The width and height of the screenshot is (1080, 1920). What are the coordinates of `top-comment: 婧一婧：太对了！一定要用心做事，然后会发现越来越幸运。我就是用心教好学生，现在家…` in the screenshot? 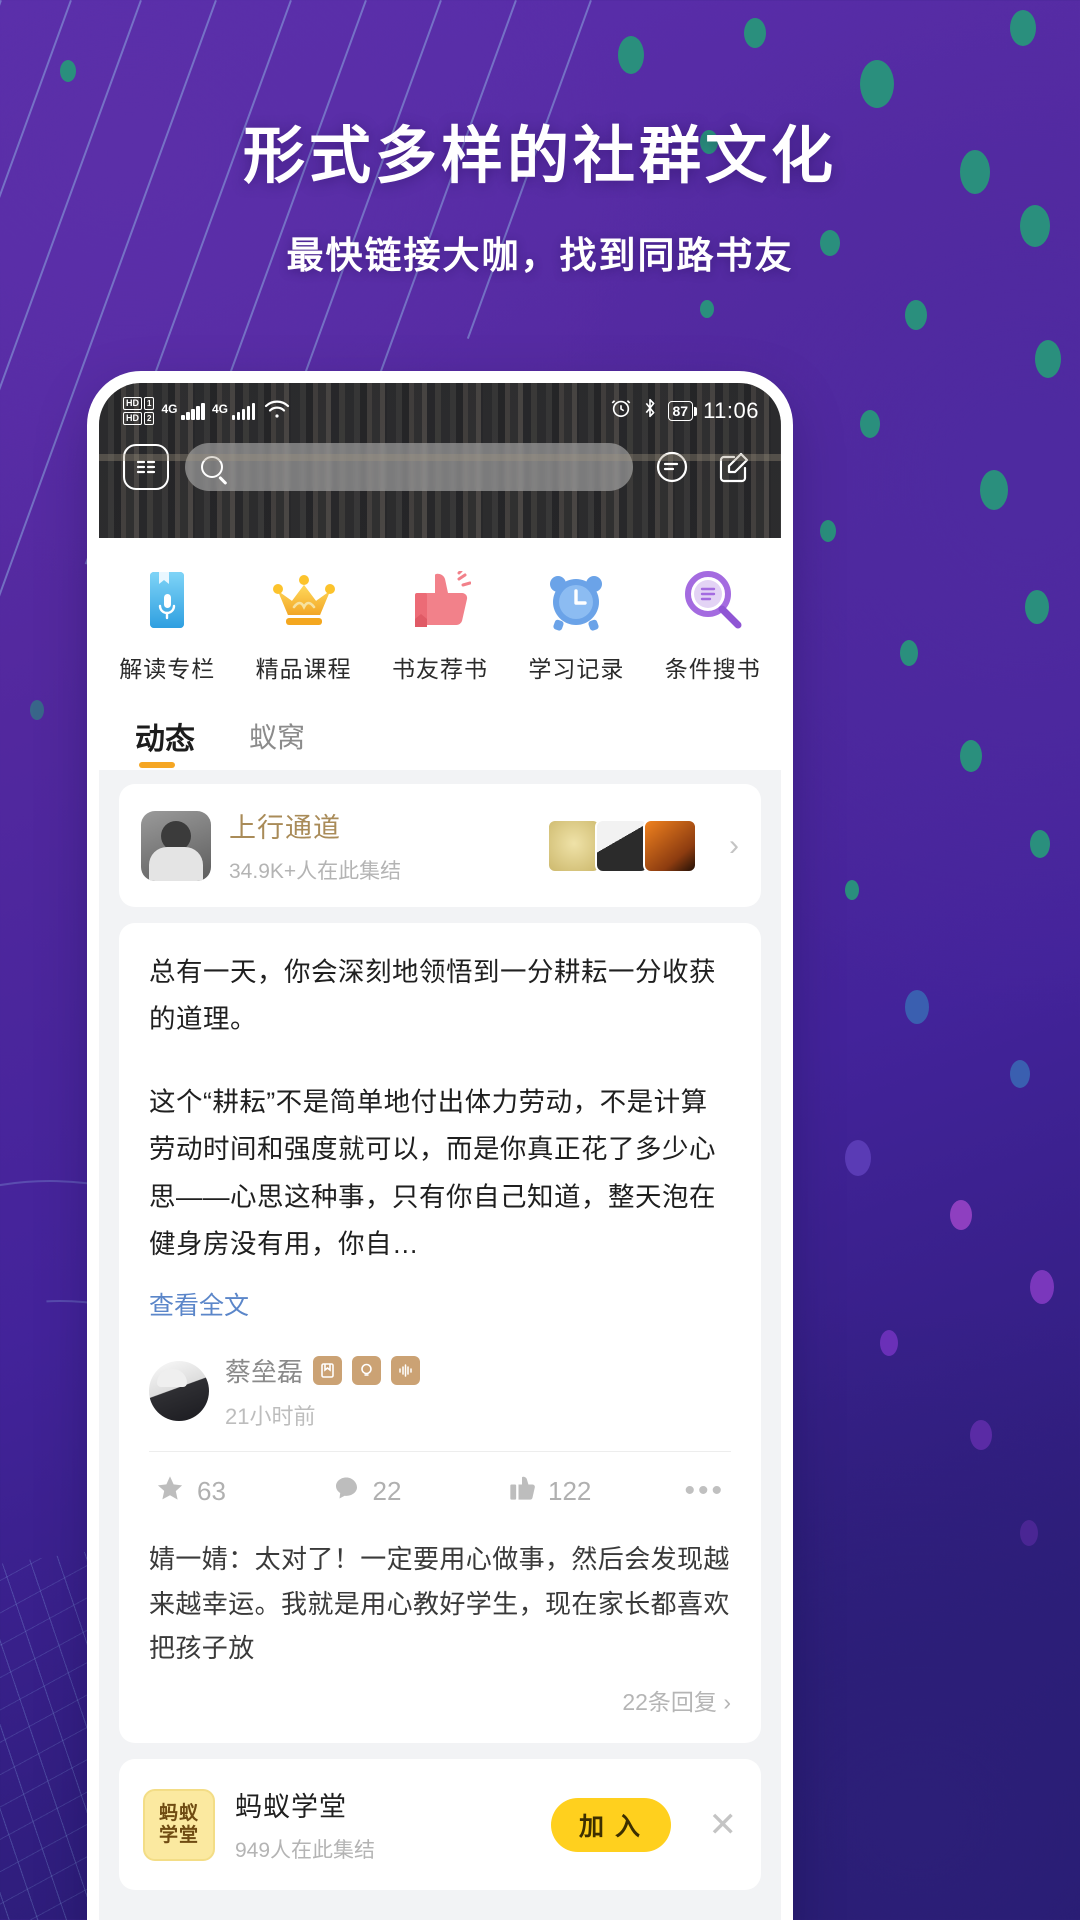 It's located at (440, 1637).